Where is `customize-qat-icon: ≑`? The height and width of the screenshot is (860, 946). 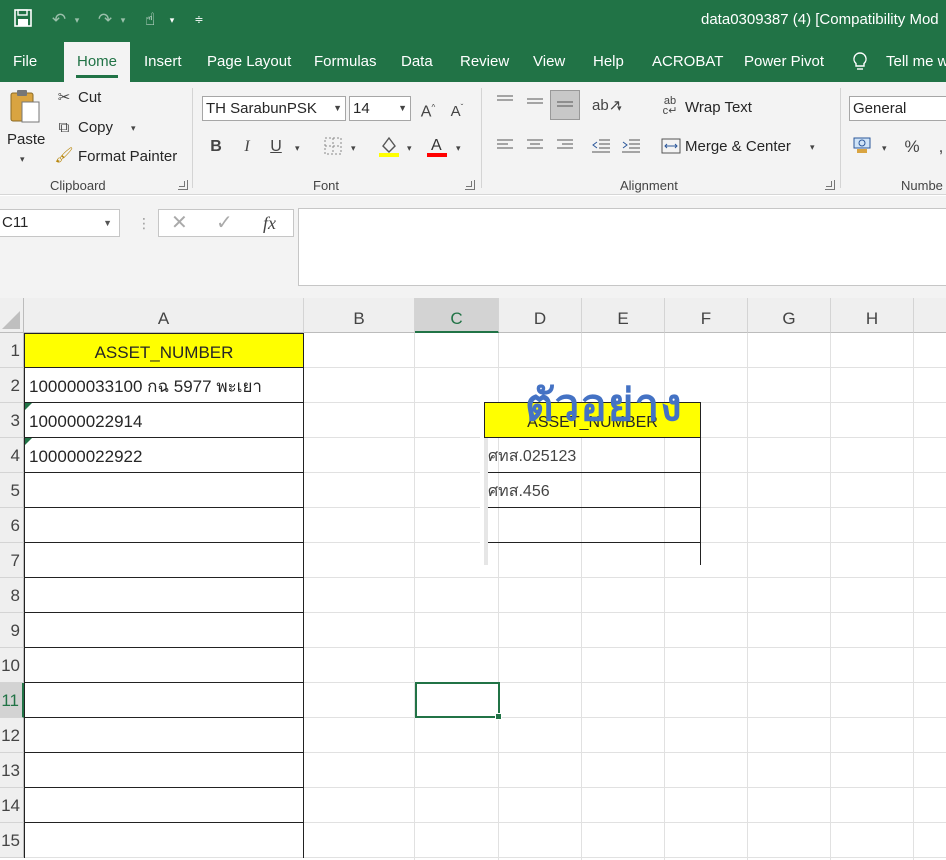
customize-qat-icon: ≑ is located at coordinates (199, 20).